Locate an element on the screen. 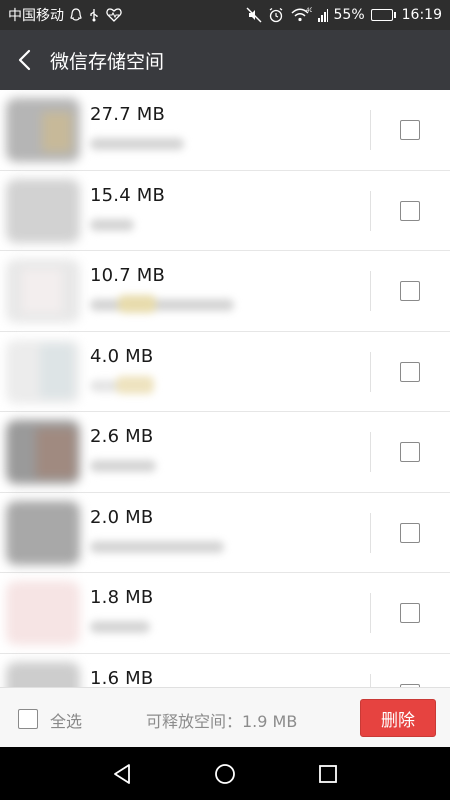 This screenshot has height=800, width=450. list-item: 1.8 MB is located at coordinates (225, 613).